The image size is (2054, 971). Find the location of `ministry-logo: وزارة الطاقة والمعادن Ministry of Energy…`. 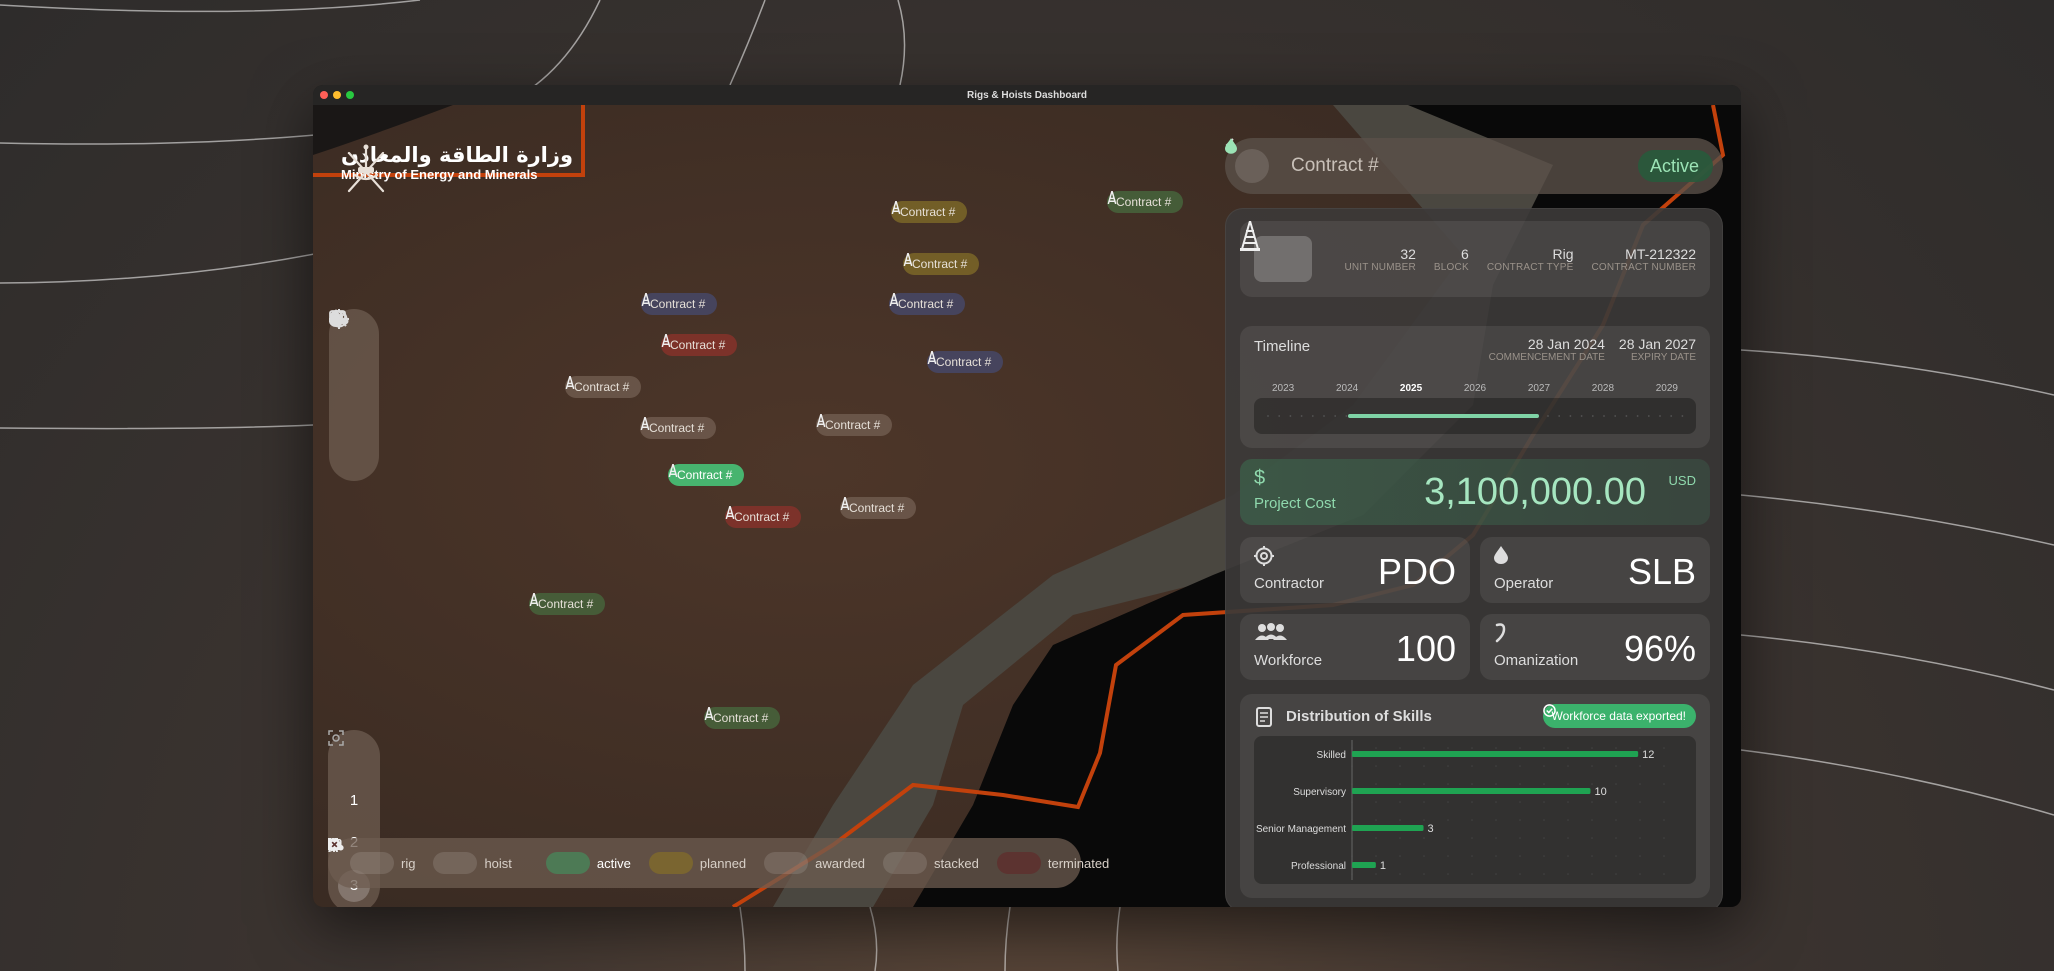

ministry-logo: وزارة الطاقة والمعادن Ministry of Energy… is located at coordinates (457, 168).